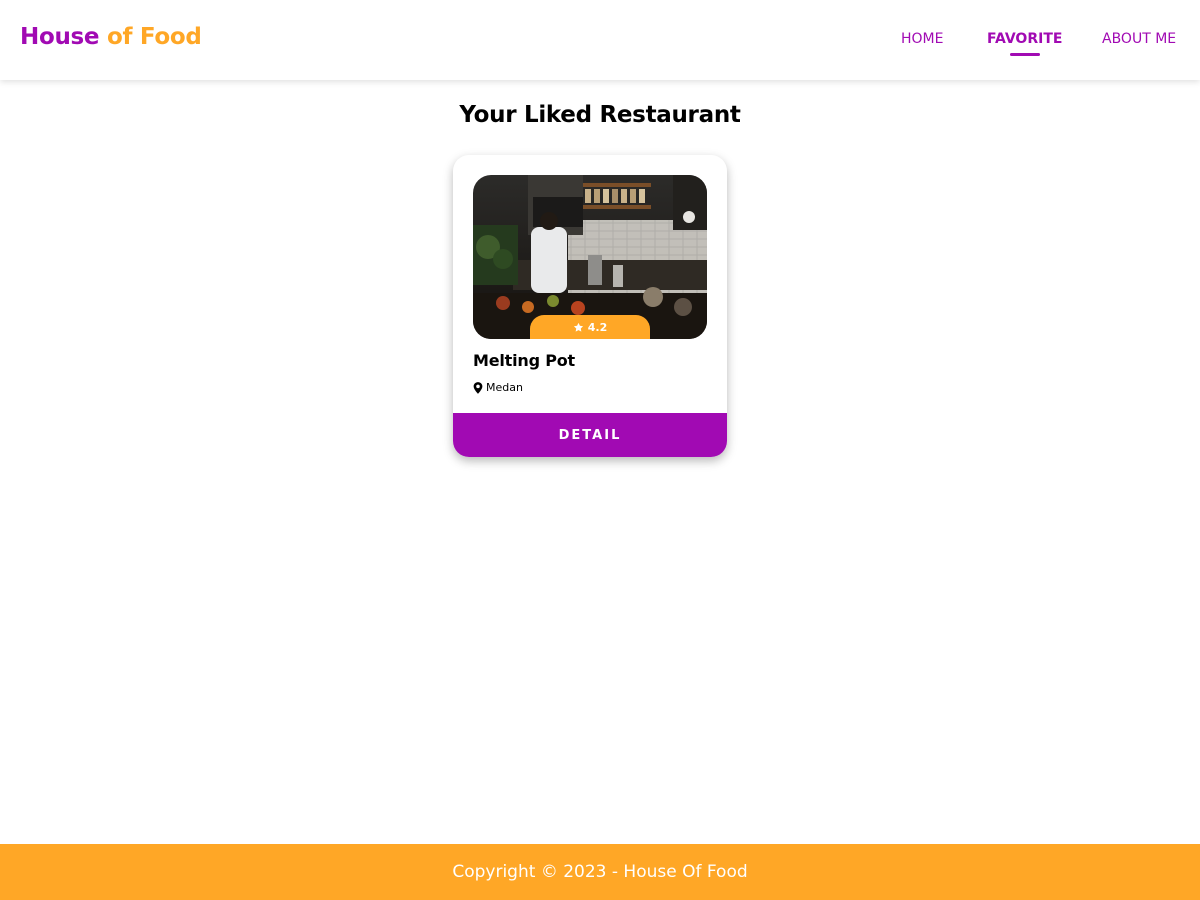 Image resolution: width=1200 pixels, height=900 pixels. What do you see at coordinates (578, 327) in the screenshot?
I see `star-icon` at bounding box center [578, 327].